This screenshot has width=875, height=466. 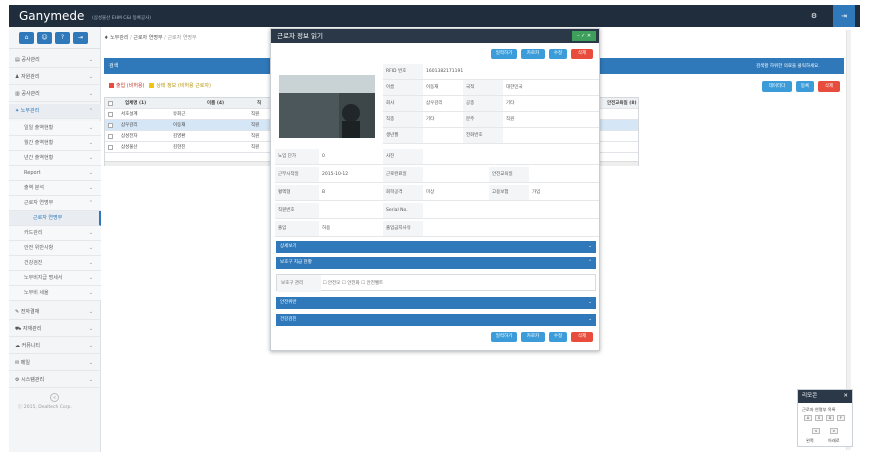 I want to click on remote-widget: 리모콘 ✕ 근로자 연명부 목록 A S D F < > 왼쪽 아래로, so click(x=825, y=418).